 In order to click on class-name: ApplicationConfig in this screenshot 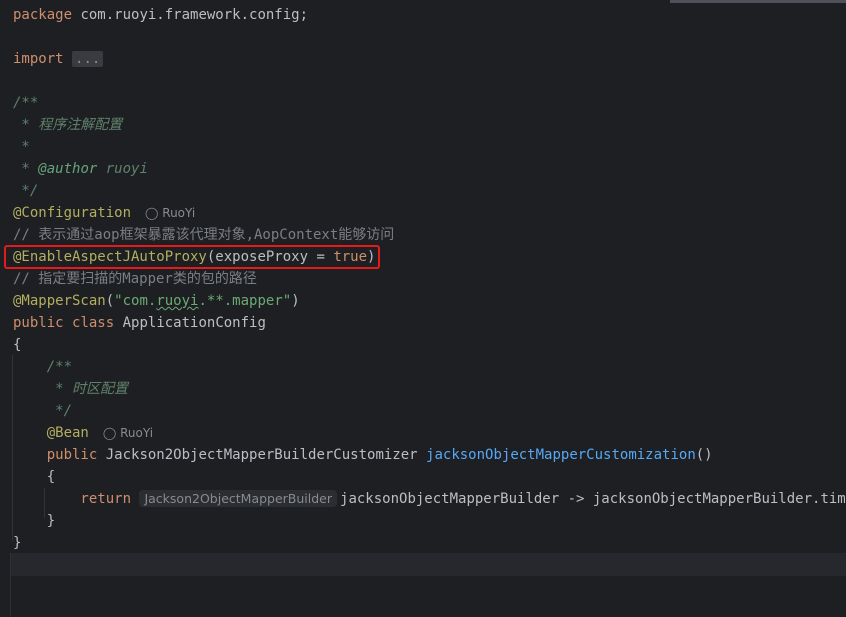, I will do `click(190, 323)`.